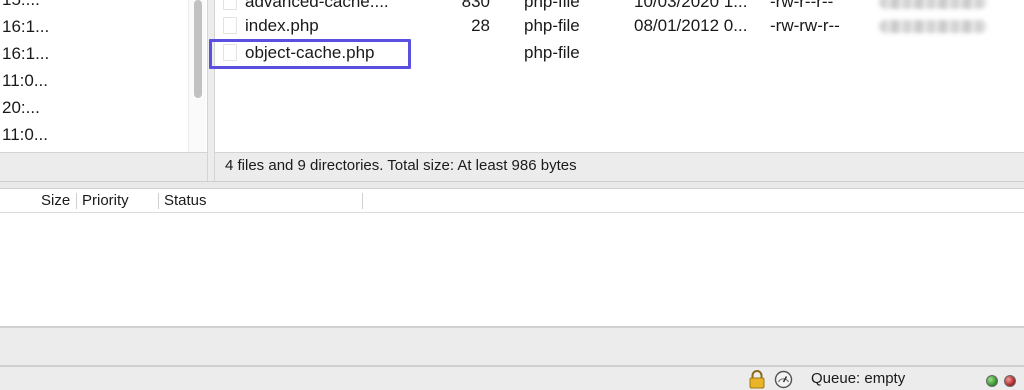 This screenshot has width=1024, height=390. I want to click on queue-header: Size Priority Status, so click(512, 201).